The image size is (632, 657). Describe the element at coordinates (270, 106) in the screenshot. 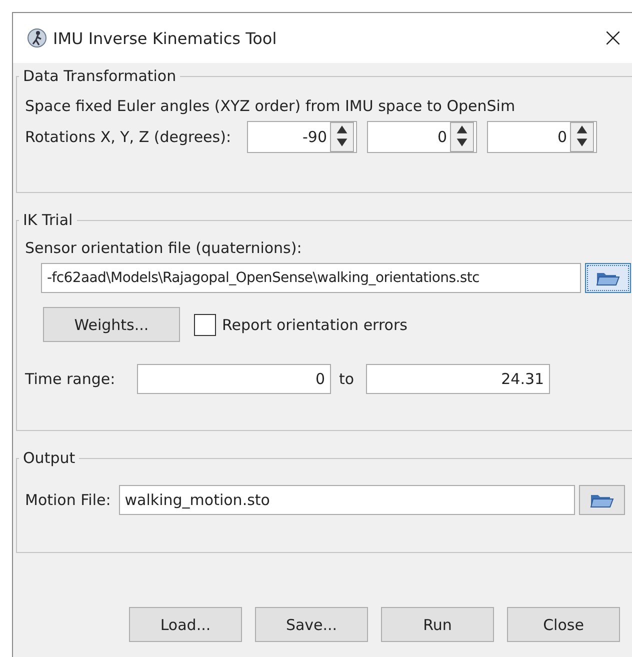

I see `description-text: Space fixed Euler angles (XYZ order) from IMU space to OpenSim` at that location.